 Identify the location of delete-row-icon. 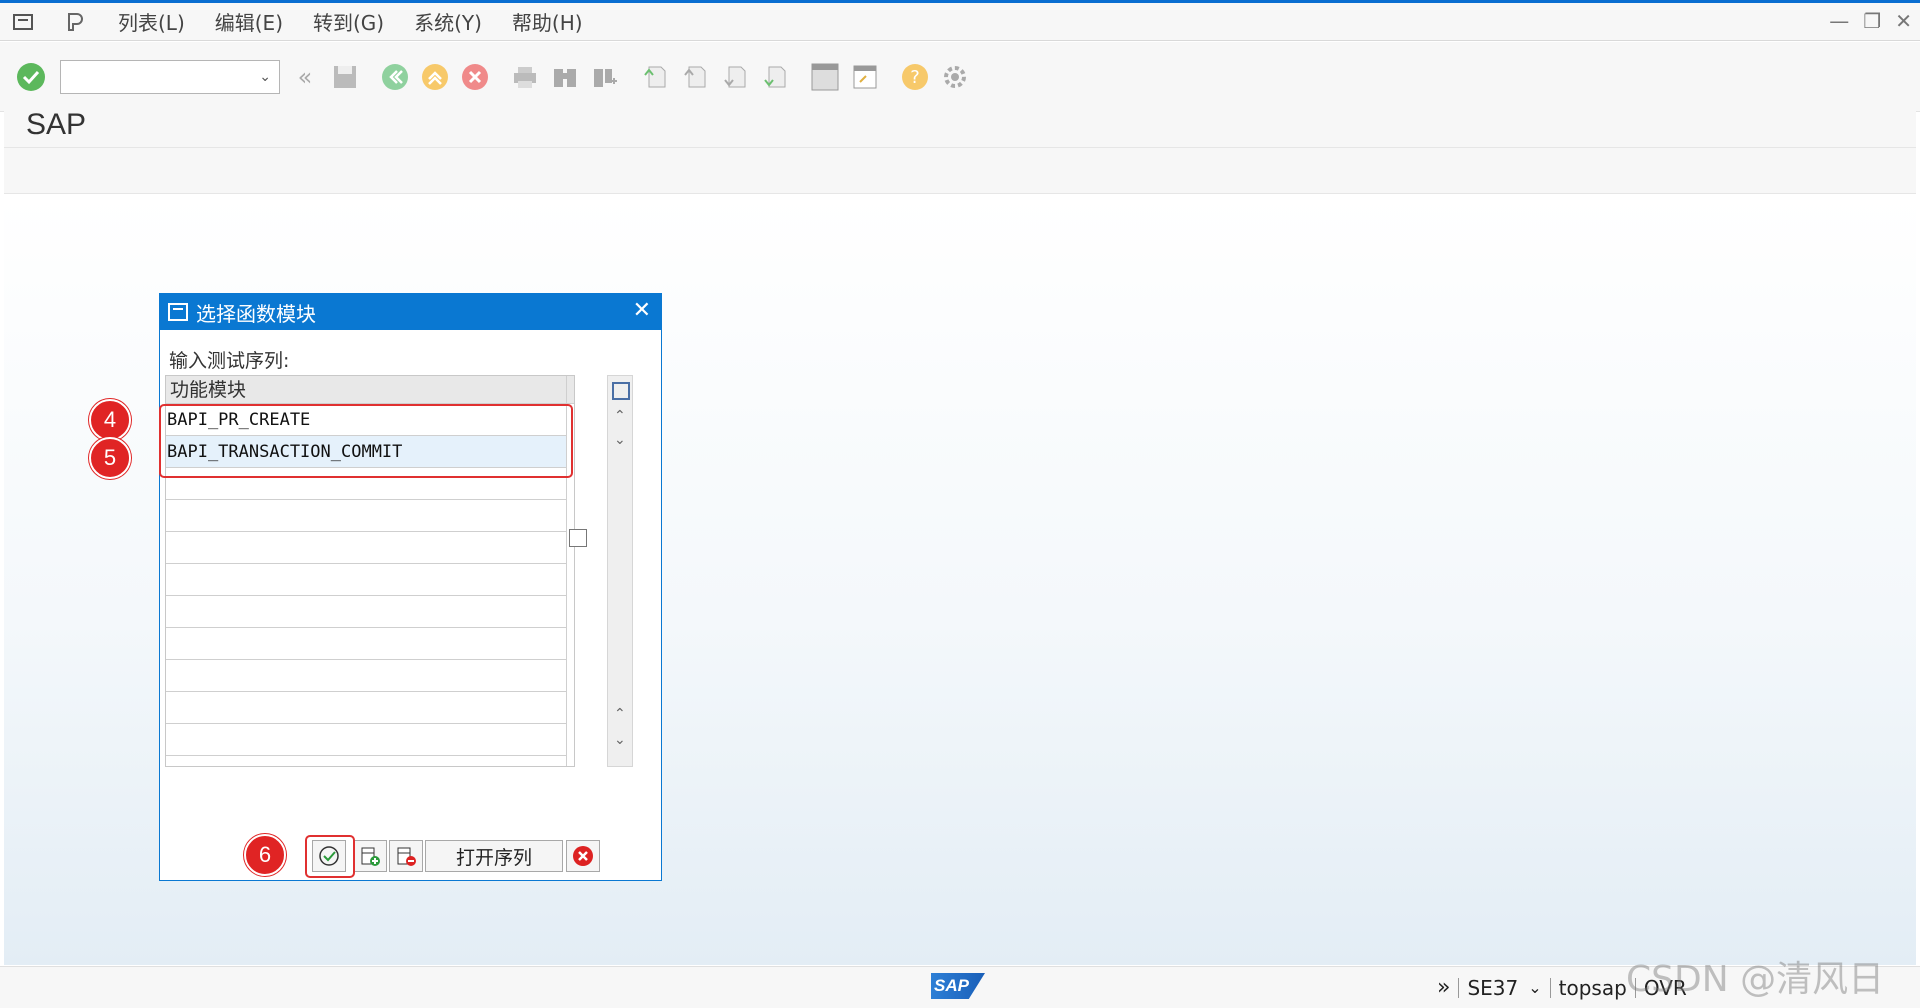
(406, 856).